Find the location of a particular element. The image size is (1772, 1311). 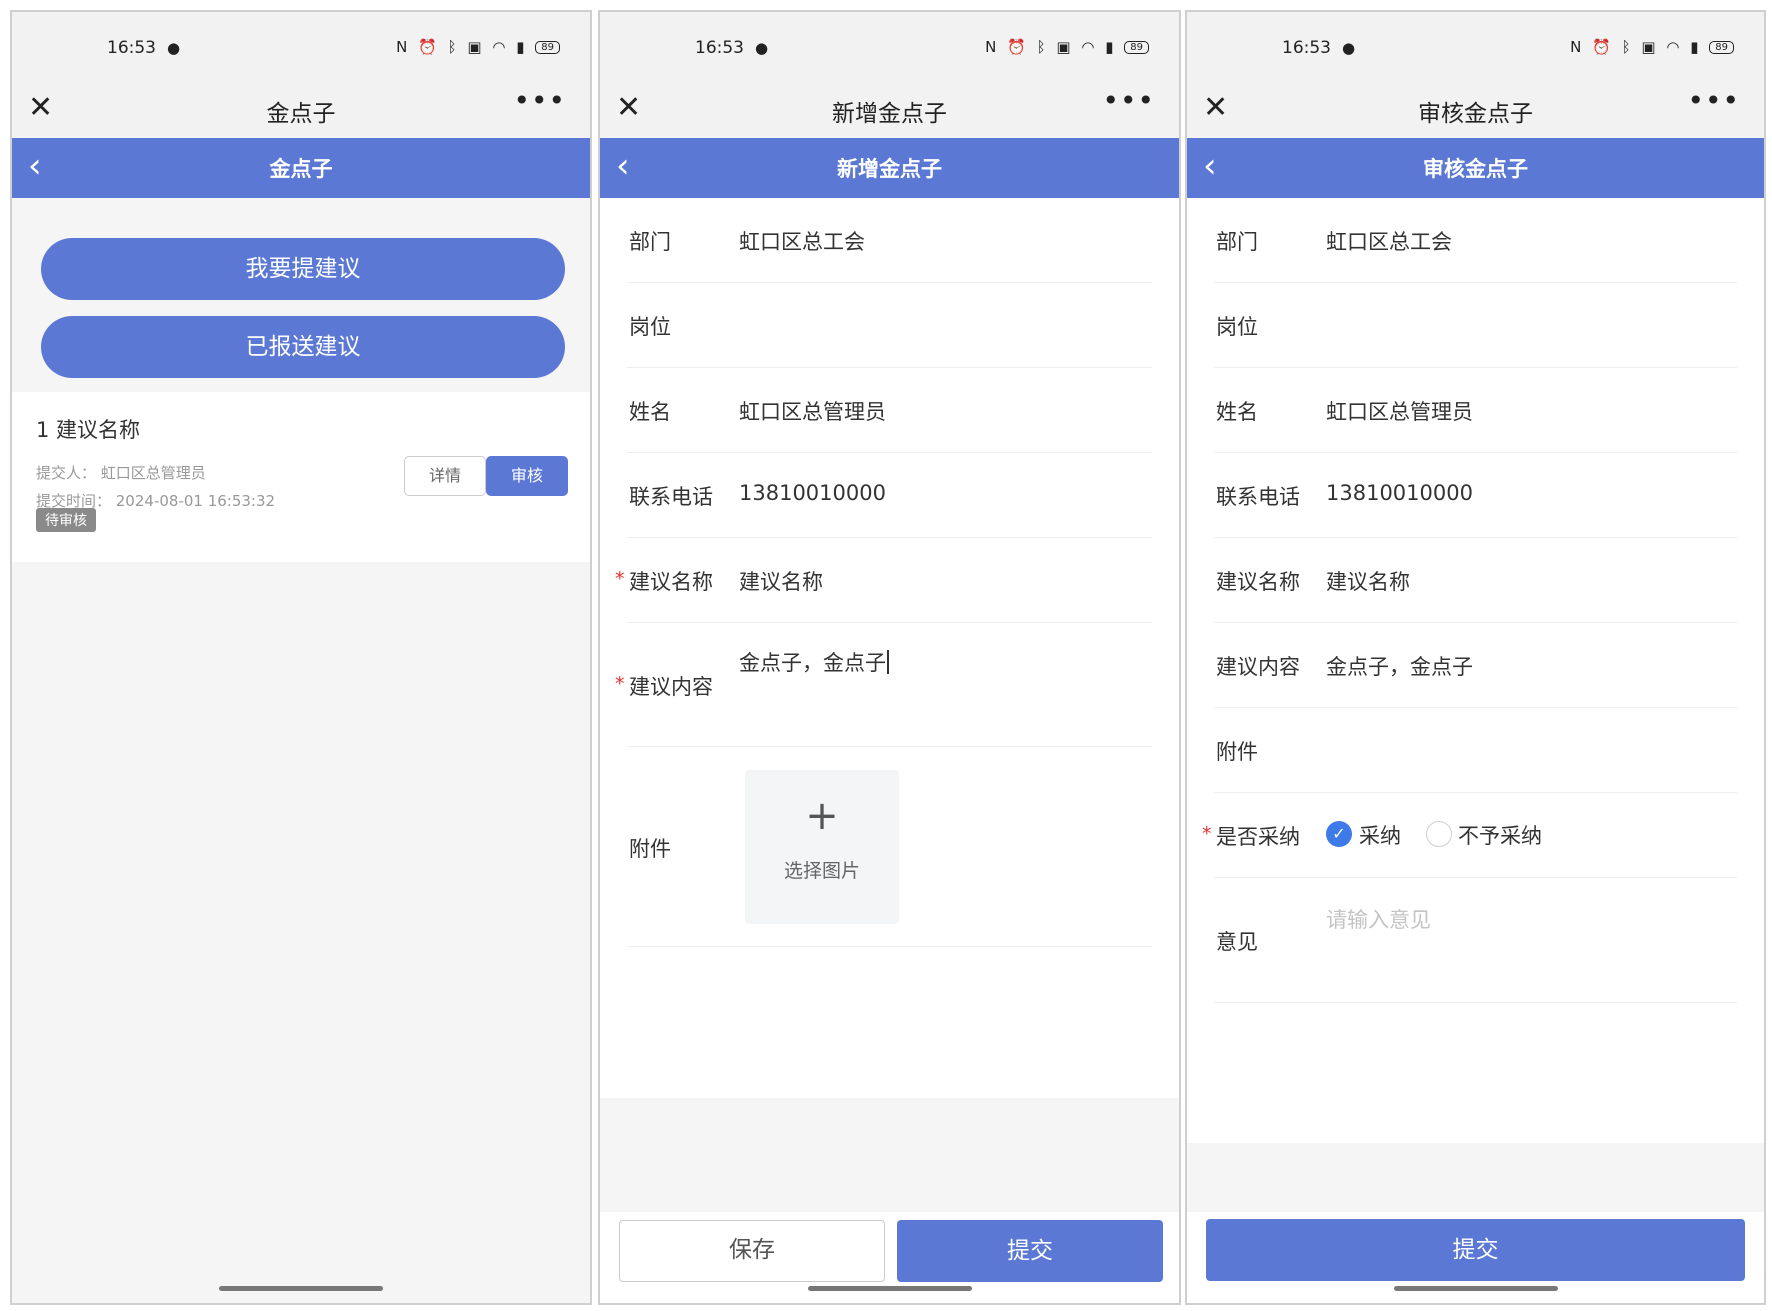

field-label: 是否采纳 is located at coordinates (1258, 837).